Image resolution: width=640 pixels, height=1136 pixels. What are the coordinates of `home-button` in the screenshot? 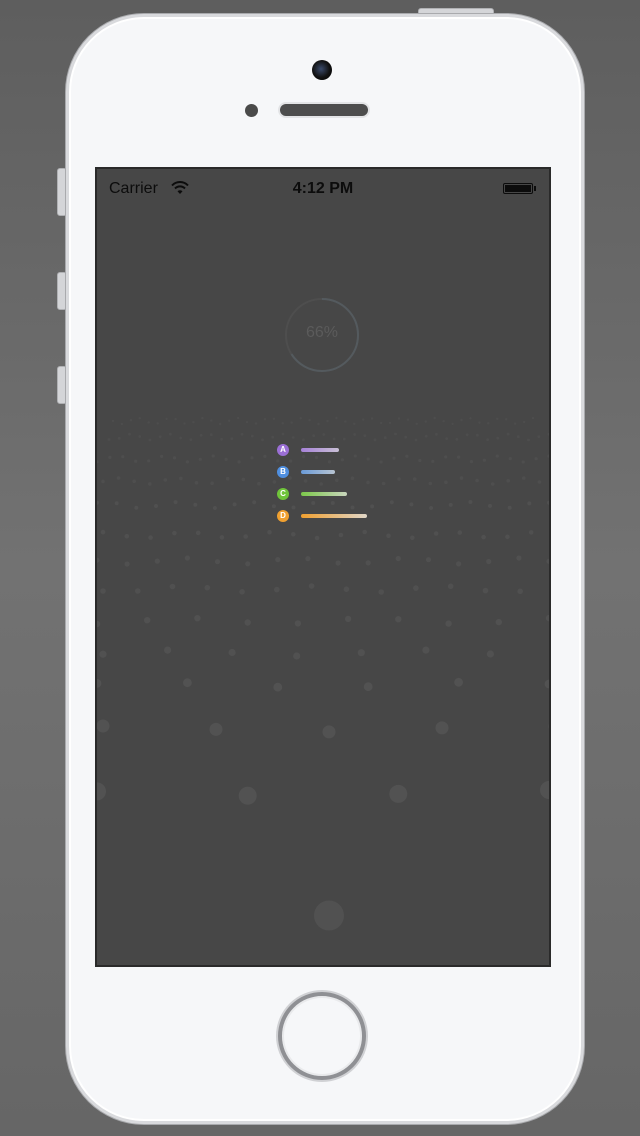 It's located at (322, 1036).